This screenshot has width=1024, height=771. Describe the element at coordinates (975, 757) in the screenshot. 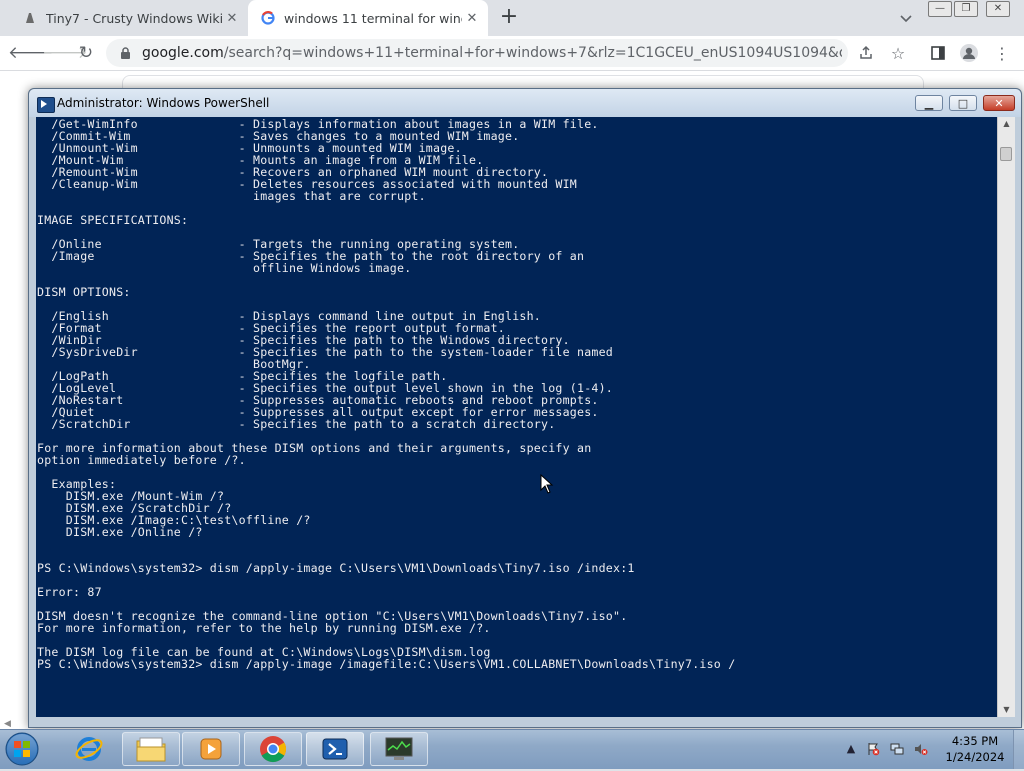

I see `clock-date: 1/24/2024` at that location.